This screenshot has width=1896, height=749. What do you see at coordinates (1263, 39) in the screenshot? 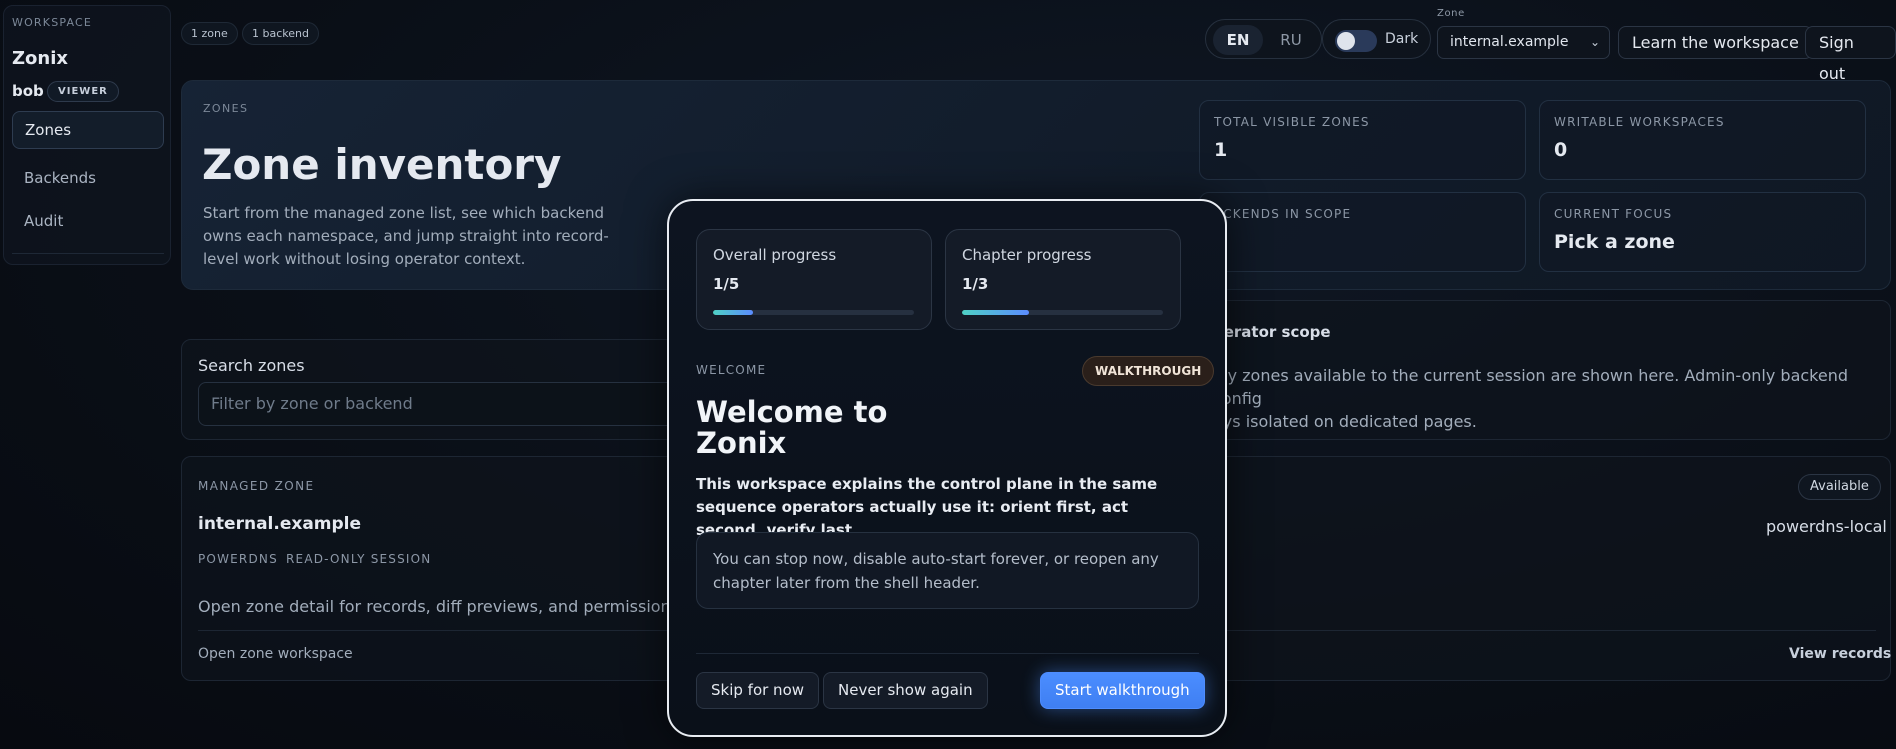
I see `language-switch: EN RU` at bounding box center [1263, 39].